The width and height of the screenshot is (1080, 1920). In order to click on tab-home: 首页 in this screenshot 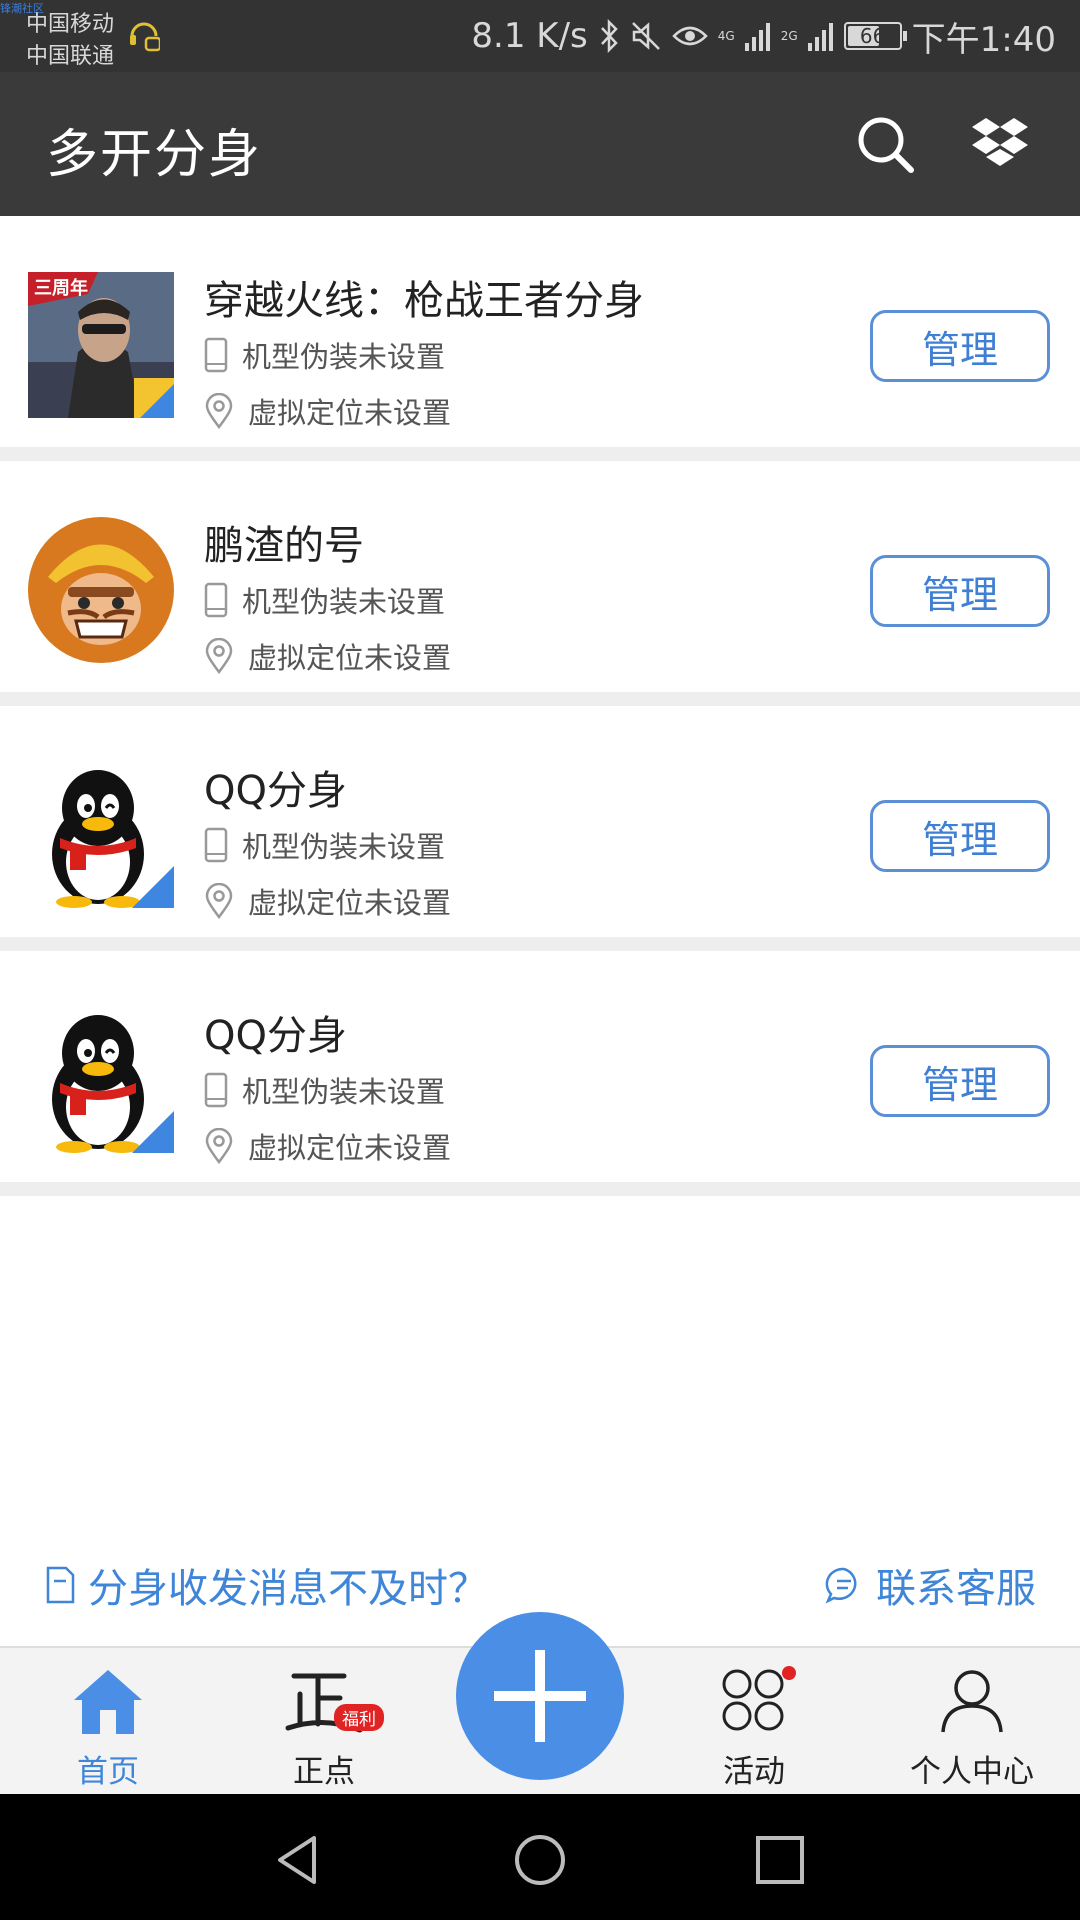, I will do `click(108, 1728)`.